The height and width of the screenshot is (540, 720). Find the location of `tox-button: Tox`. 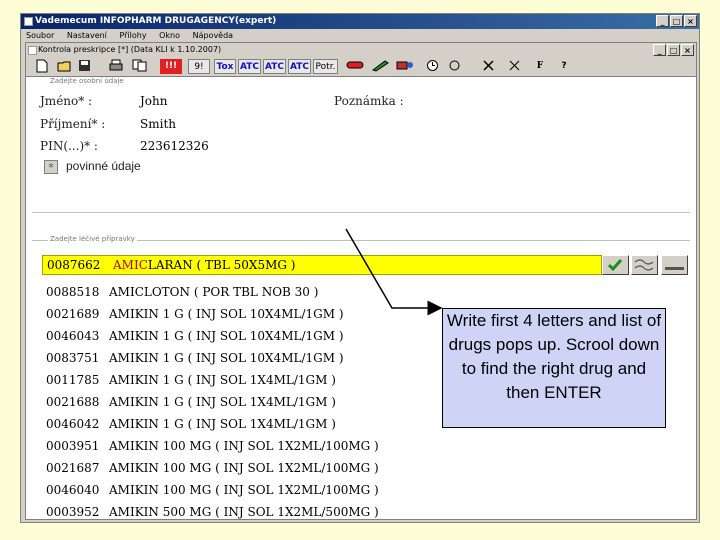

tox-button: Tox is located at coordinates (225, 66).